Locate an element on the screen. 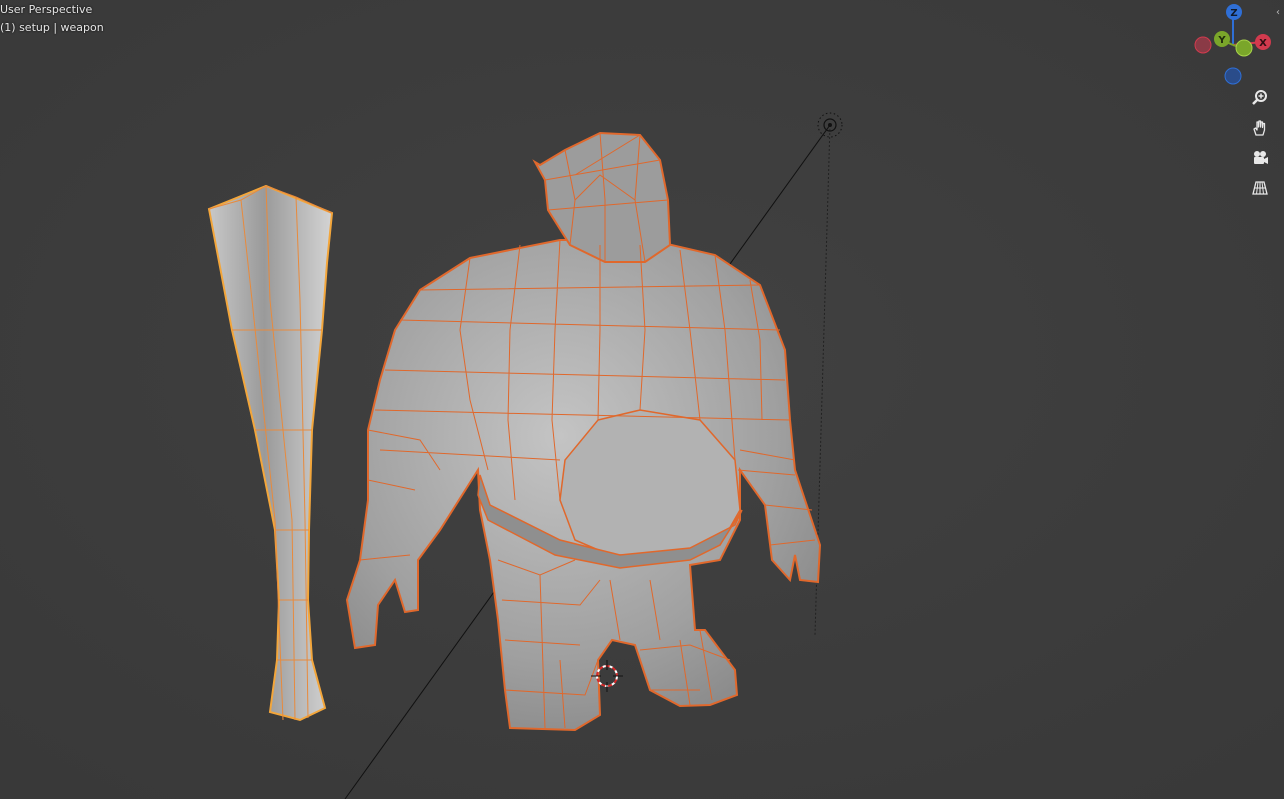 The height and width of the screenshot is (799, 1284). camera-icon is located at coordinates (1261, 157).